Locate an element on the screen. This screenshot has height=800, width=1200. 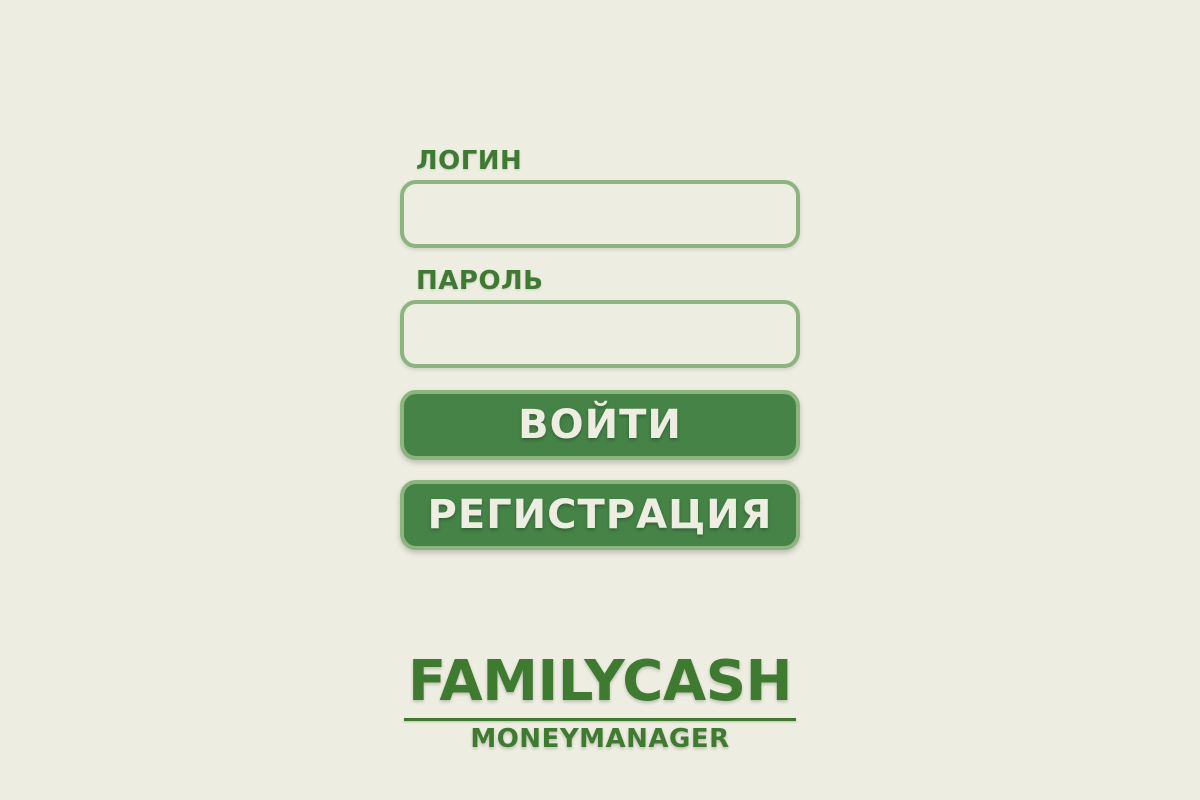
login-label: ЛОГИН is located at coordinates (469, 161).